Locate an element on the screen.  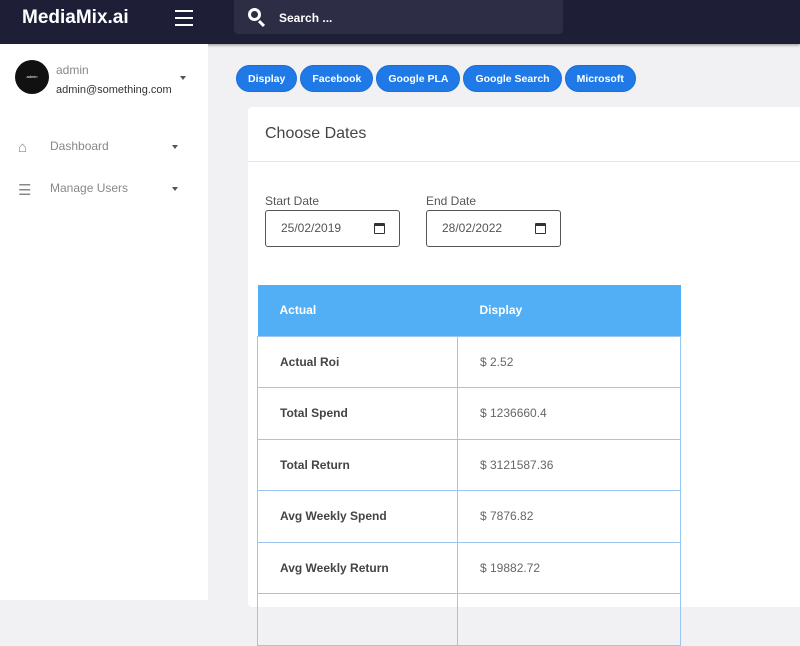
avatar: admin is located at coordinates (32, 77).